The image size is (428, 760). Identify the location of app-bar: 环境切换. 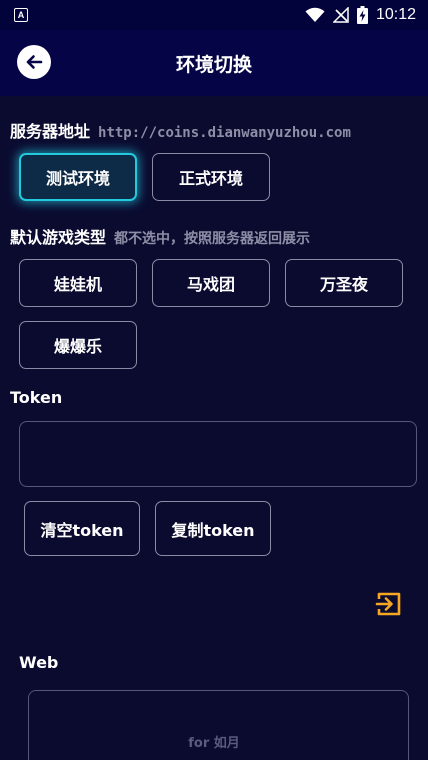
(214, 63).